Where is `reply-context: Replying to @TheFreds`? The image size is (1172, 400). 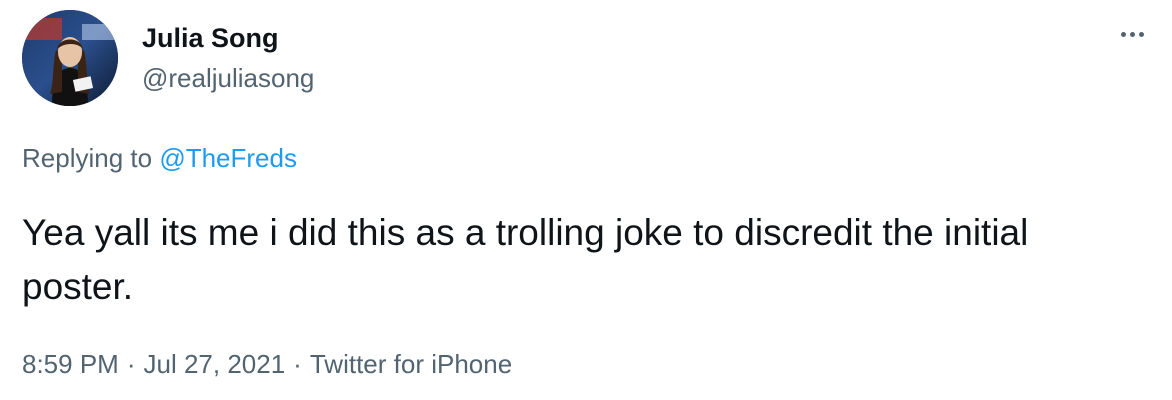 reply-context: Replying to @TheFreds is located at coordinates (159, 158).